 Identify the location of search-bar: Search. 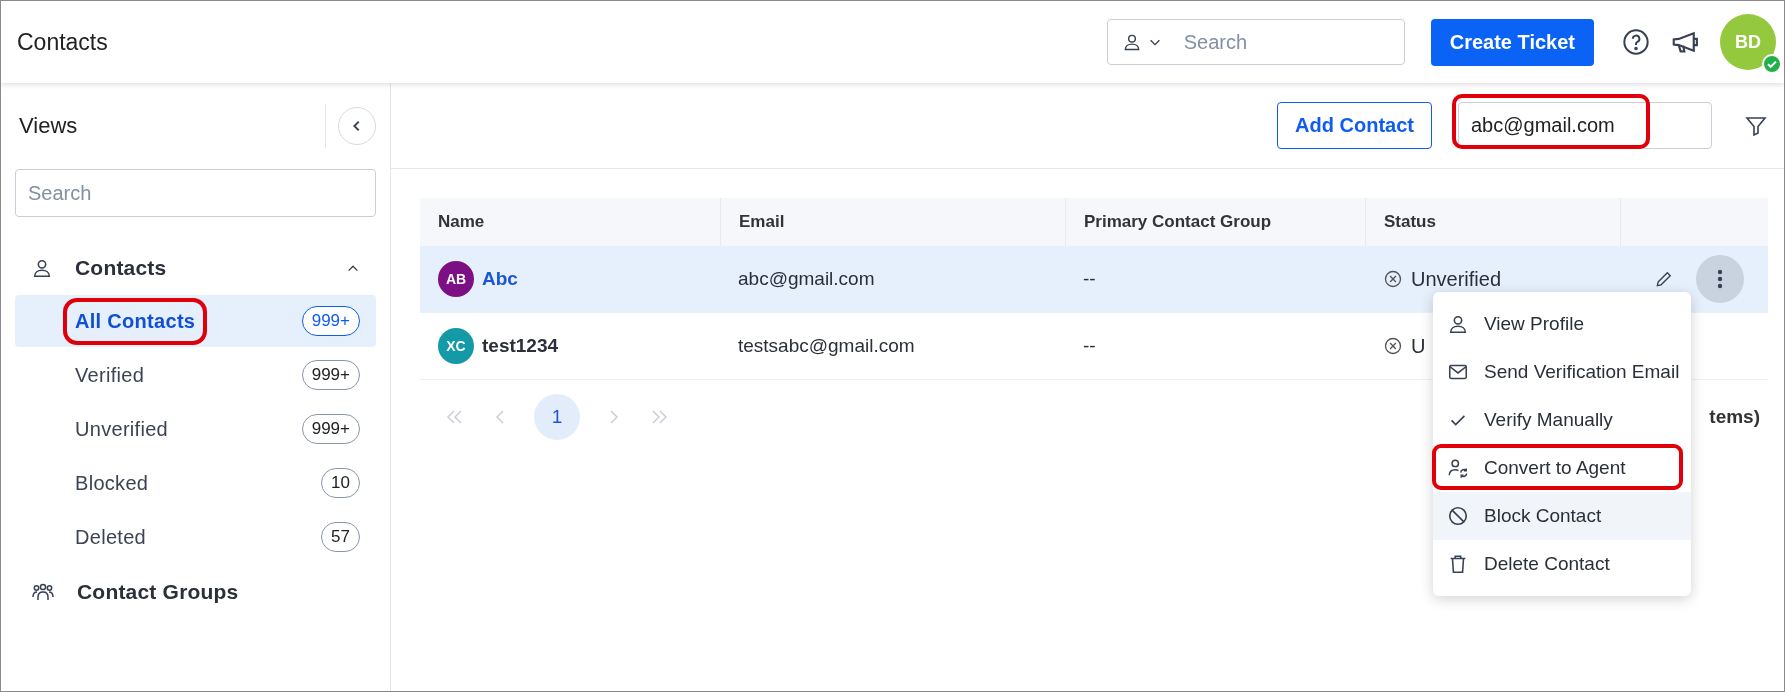
(1255, 42).